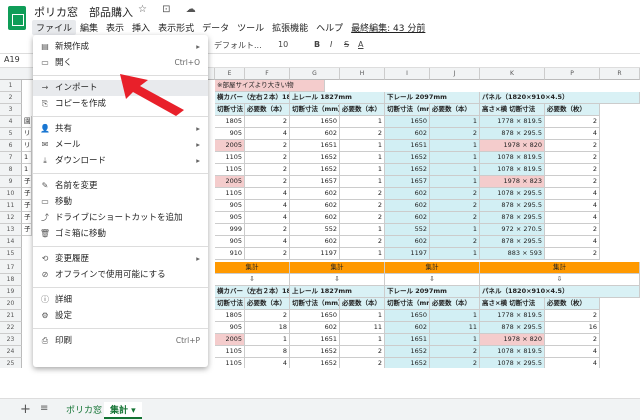  Describe the element at coordinates (11, 194) in the screenshot. I see `row-header: 10` at that location.